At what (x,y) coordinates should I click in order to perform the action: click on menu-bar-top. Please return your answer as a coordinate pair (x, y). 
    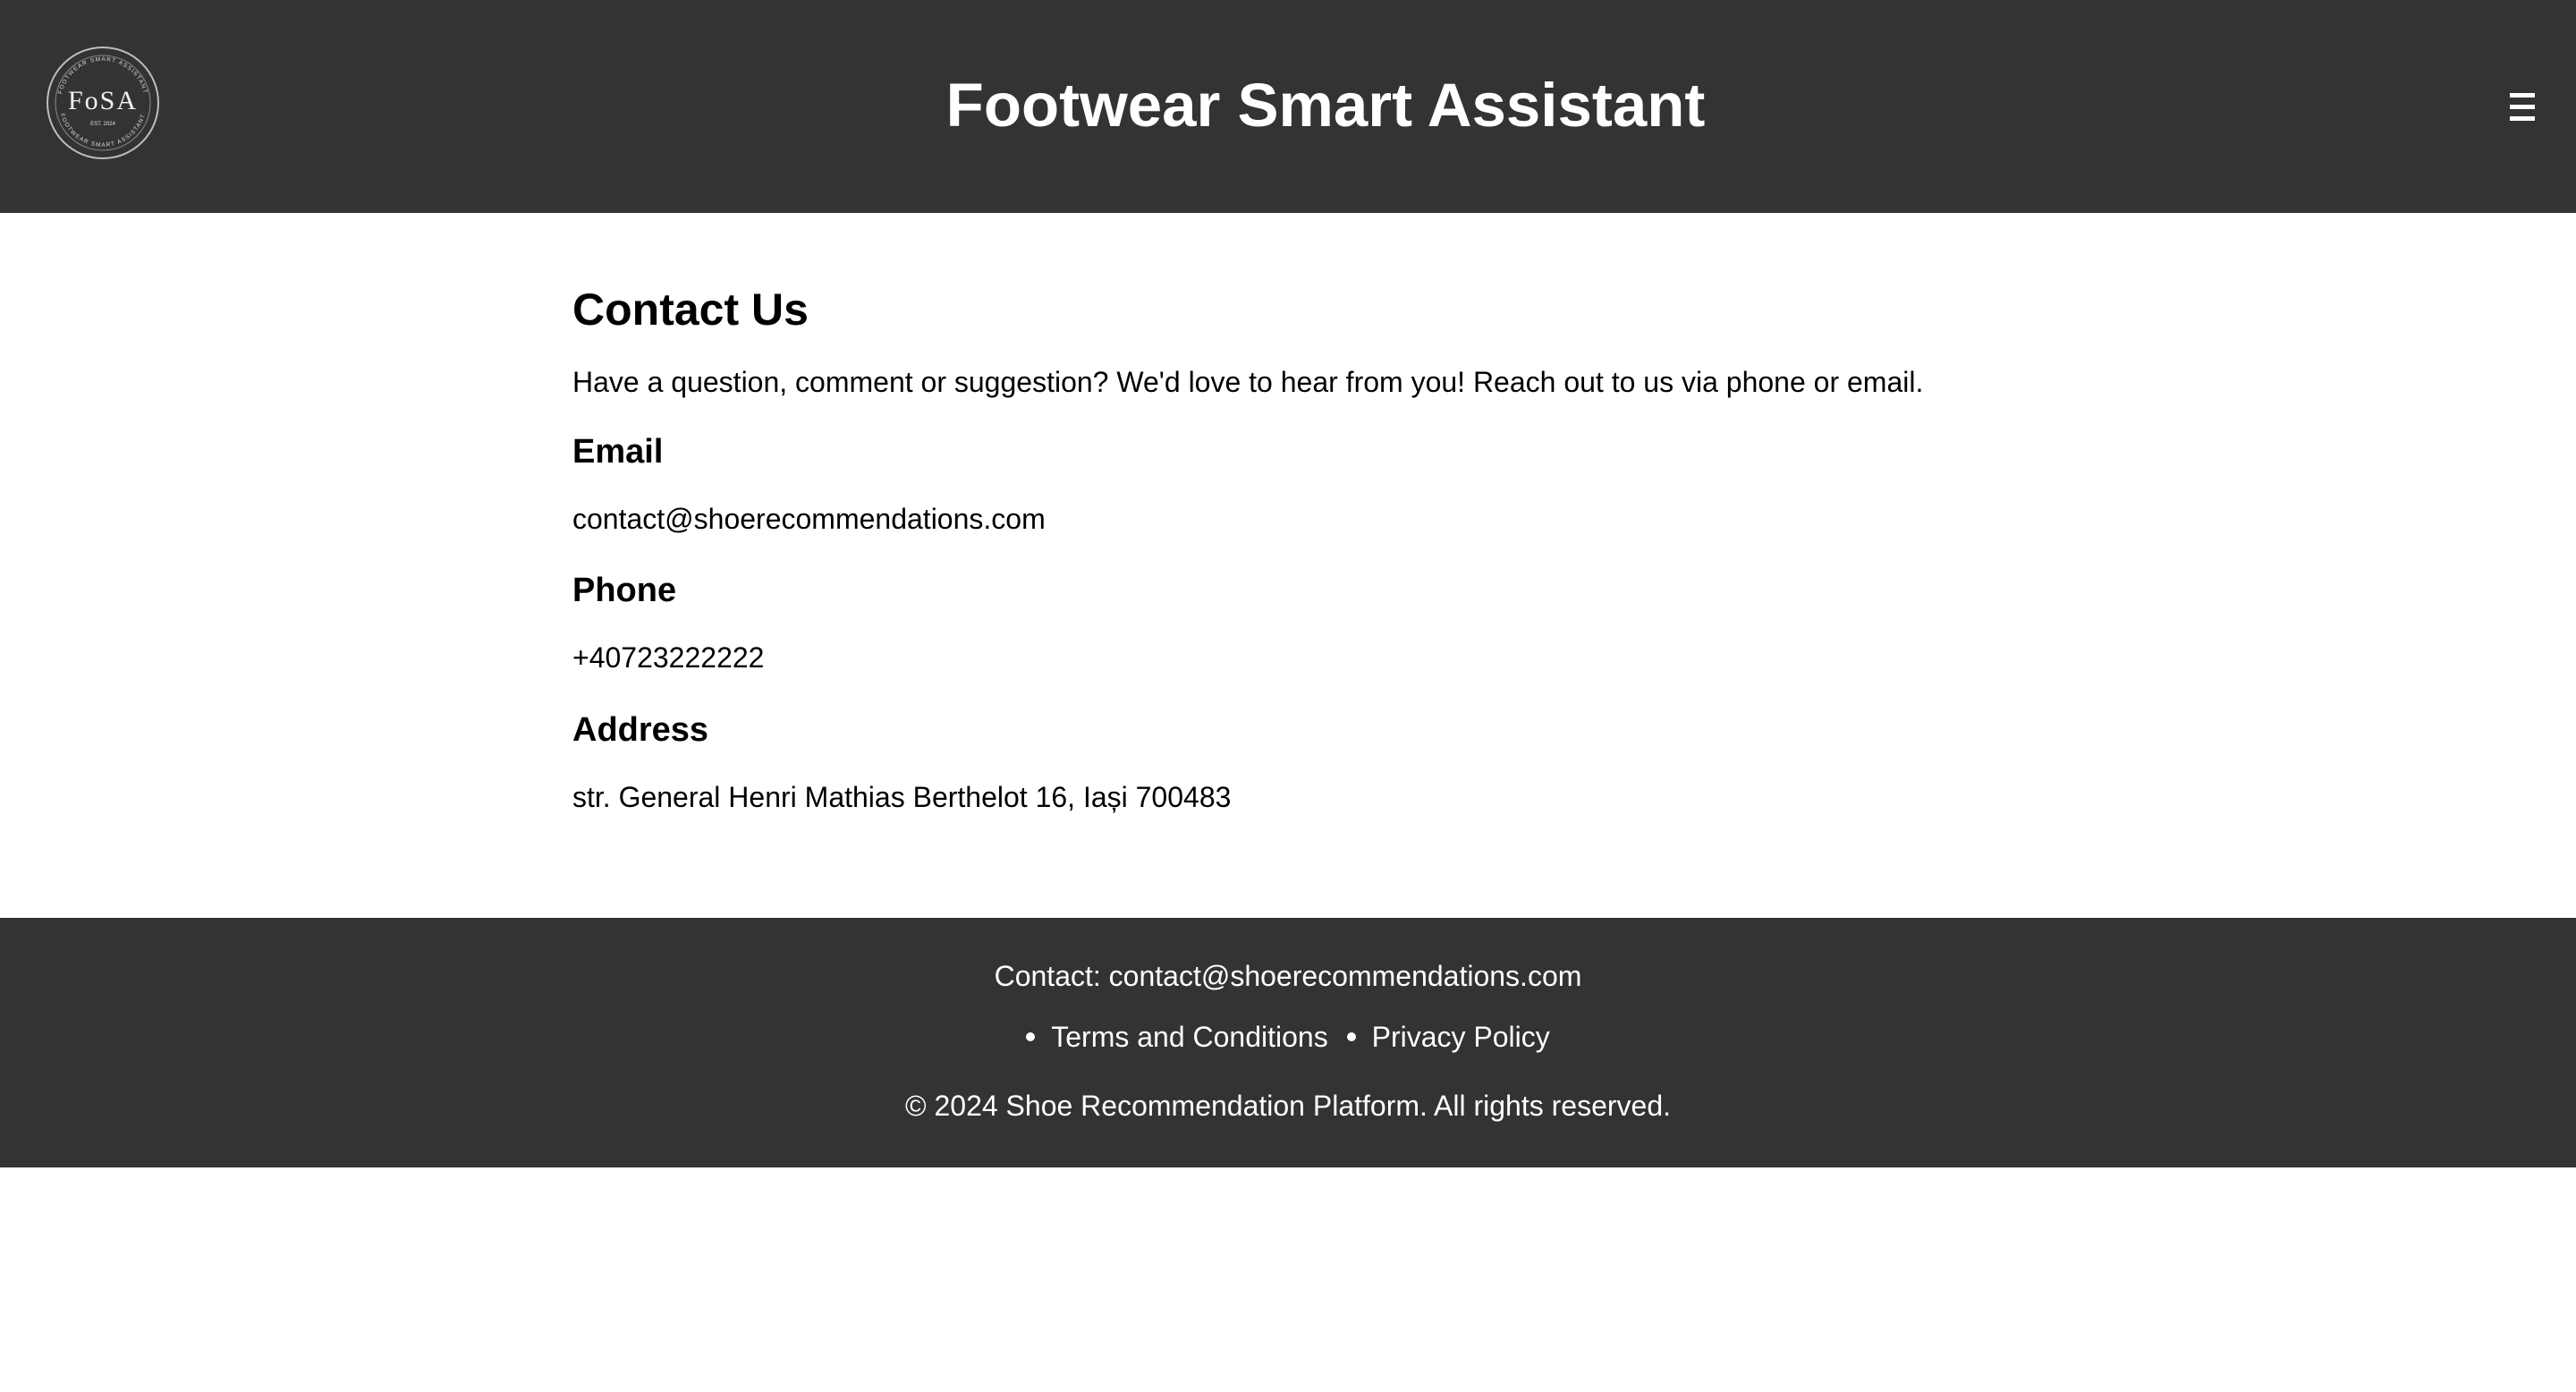
    Looking at the image, I should click on (2522, 95).